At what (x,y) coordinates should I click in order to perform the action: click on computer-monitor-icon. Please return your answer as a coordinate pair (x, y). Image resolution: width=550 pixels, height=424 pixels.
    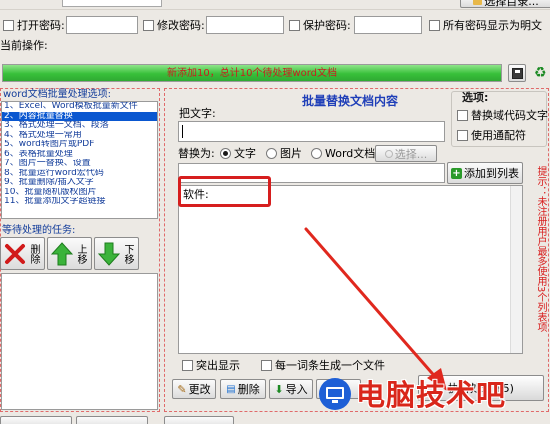
    Looking at the image, I should click on (335, 394).